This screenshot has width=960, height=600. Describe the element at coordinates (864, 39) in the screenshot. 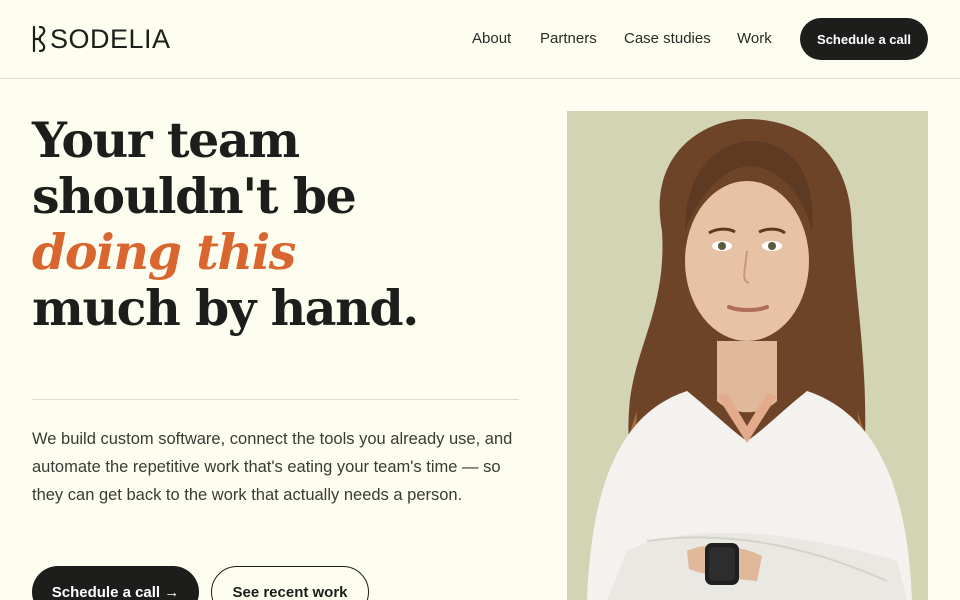

I see `header-schedule-call-button: Schedule a call` at that location.